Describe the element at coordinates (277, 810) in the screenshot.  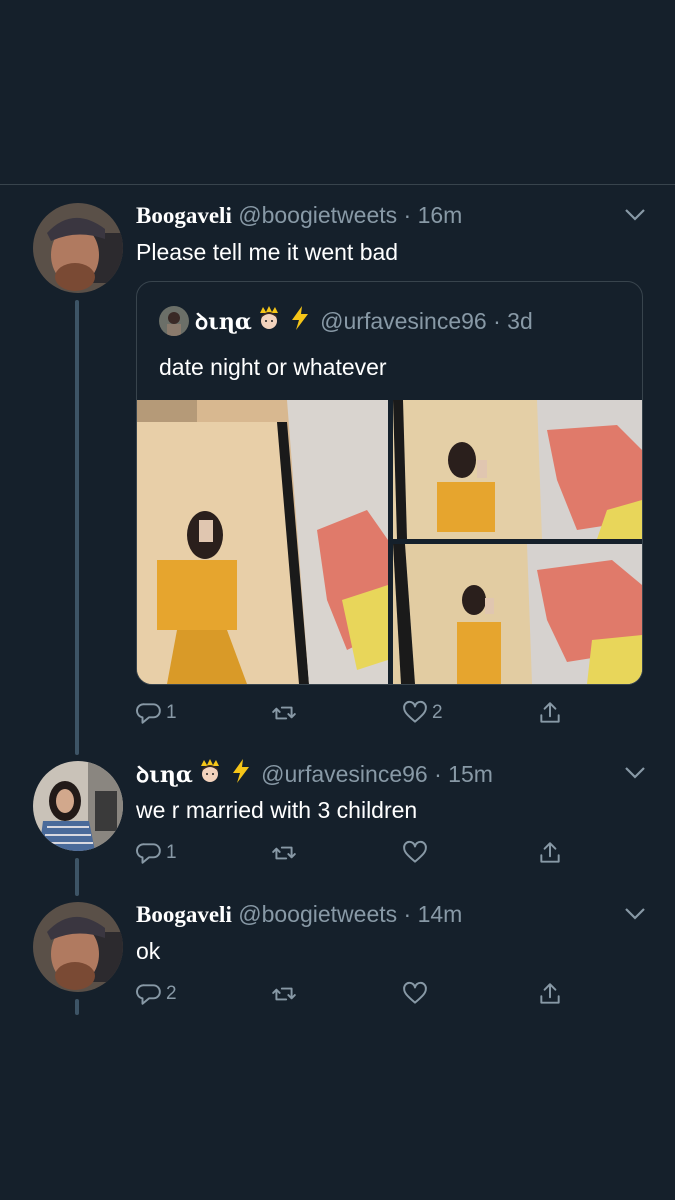
I see `tweet-text: we r married with 3 children` at that location.